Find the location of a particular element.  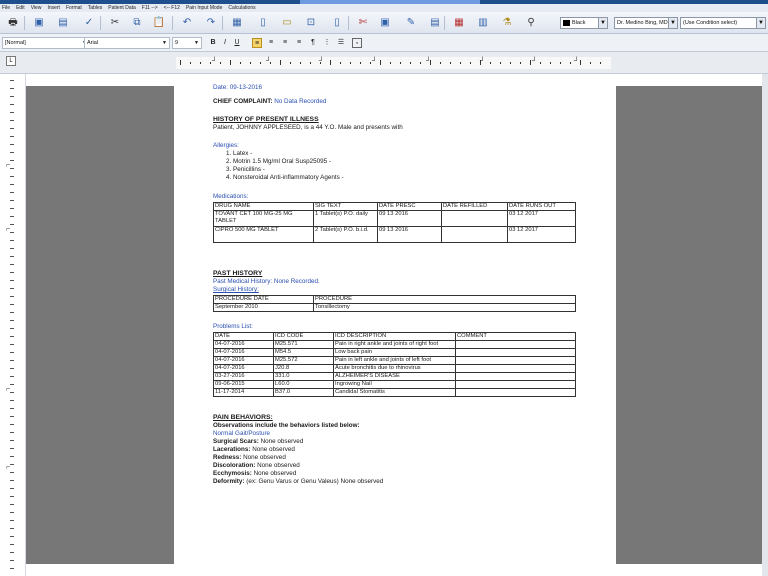

font-size-select: 9 ▼ is located at coordinates (187, 43).